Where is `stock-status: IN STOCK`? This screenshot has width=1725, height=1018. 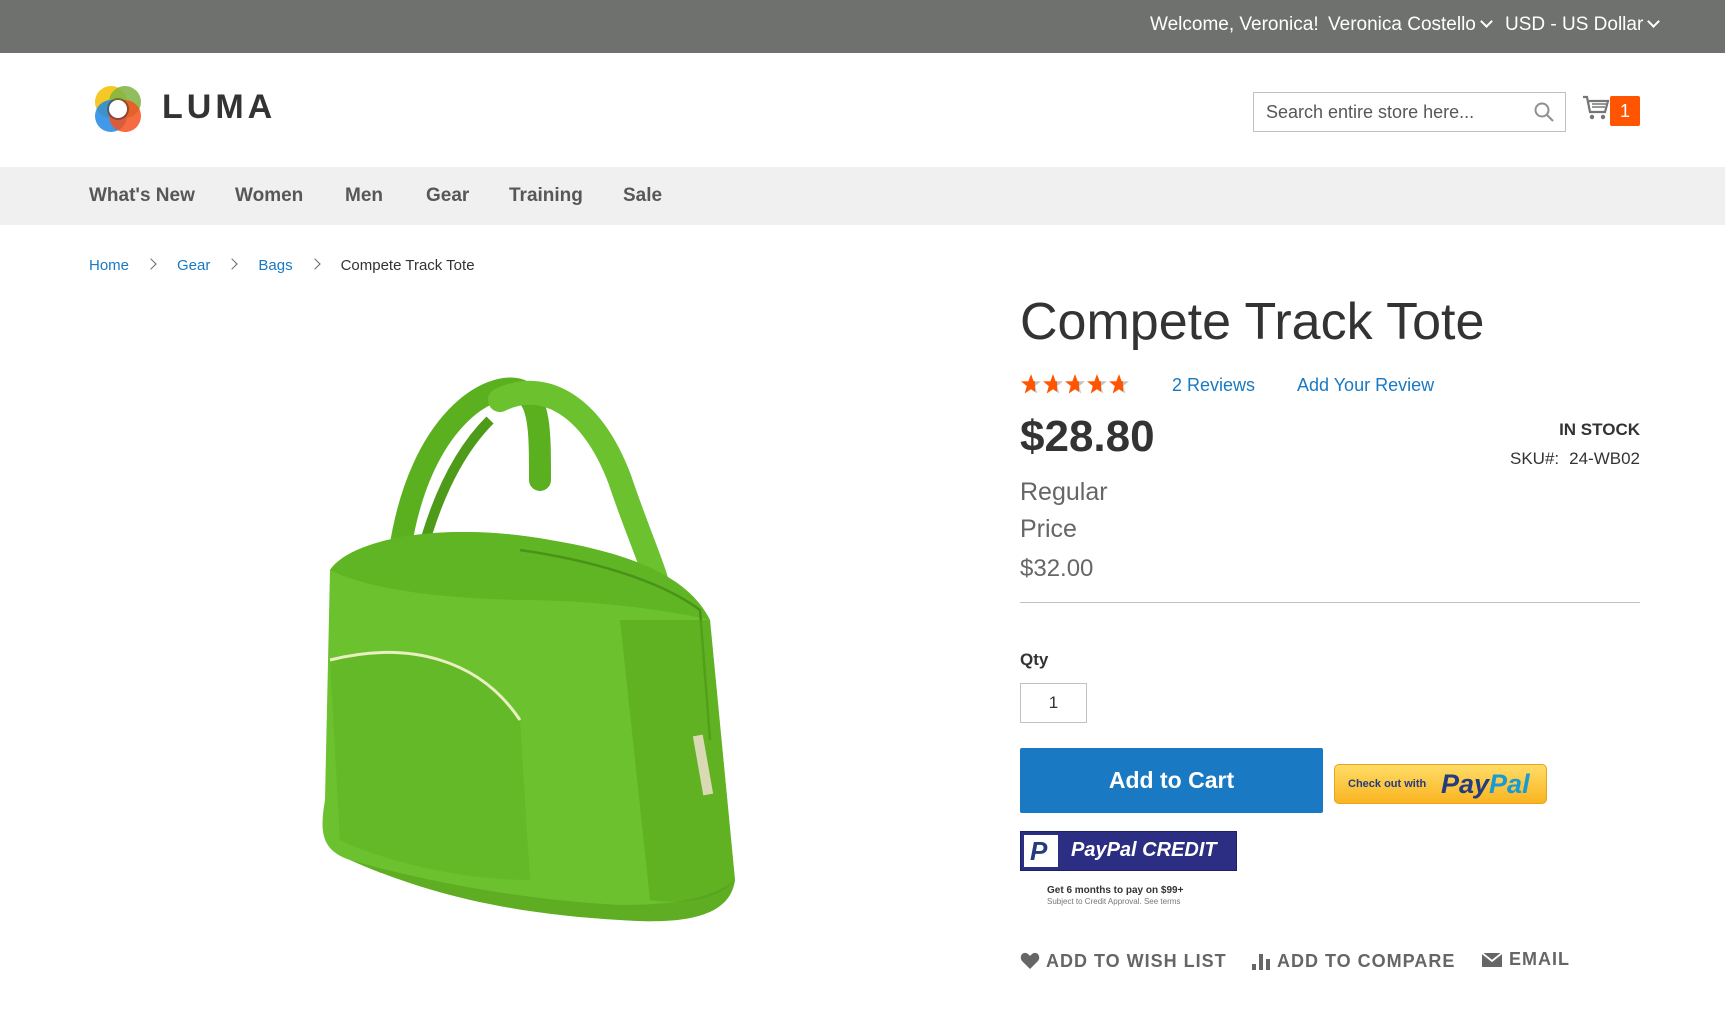
stock-status: IN STOCK is located at coordinates (1599, 429).